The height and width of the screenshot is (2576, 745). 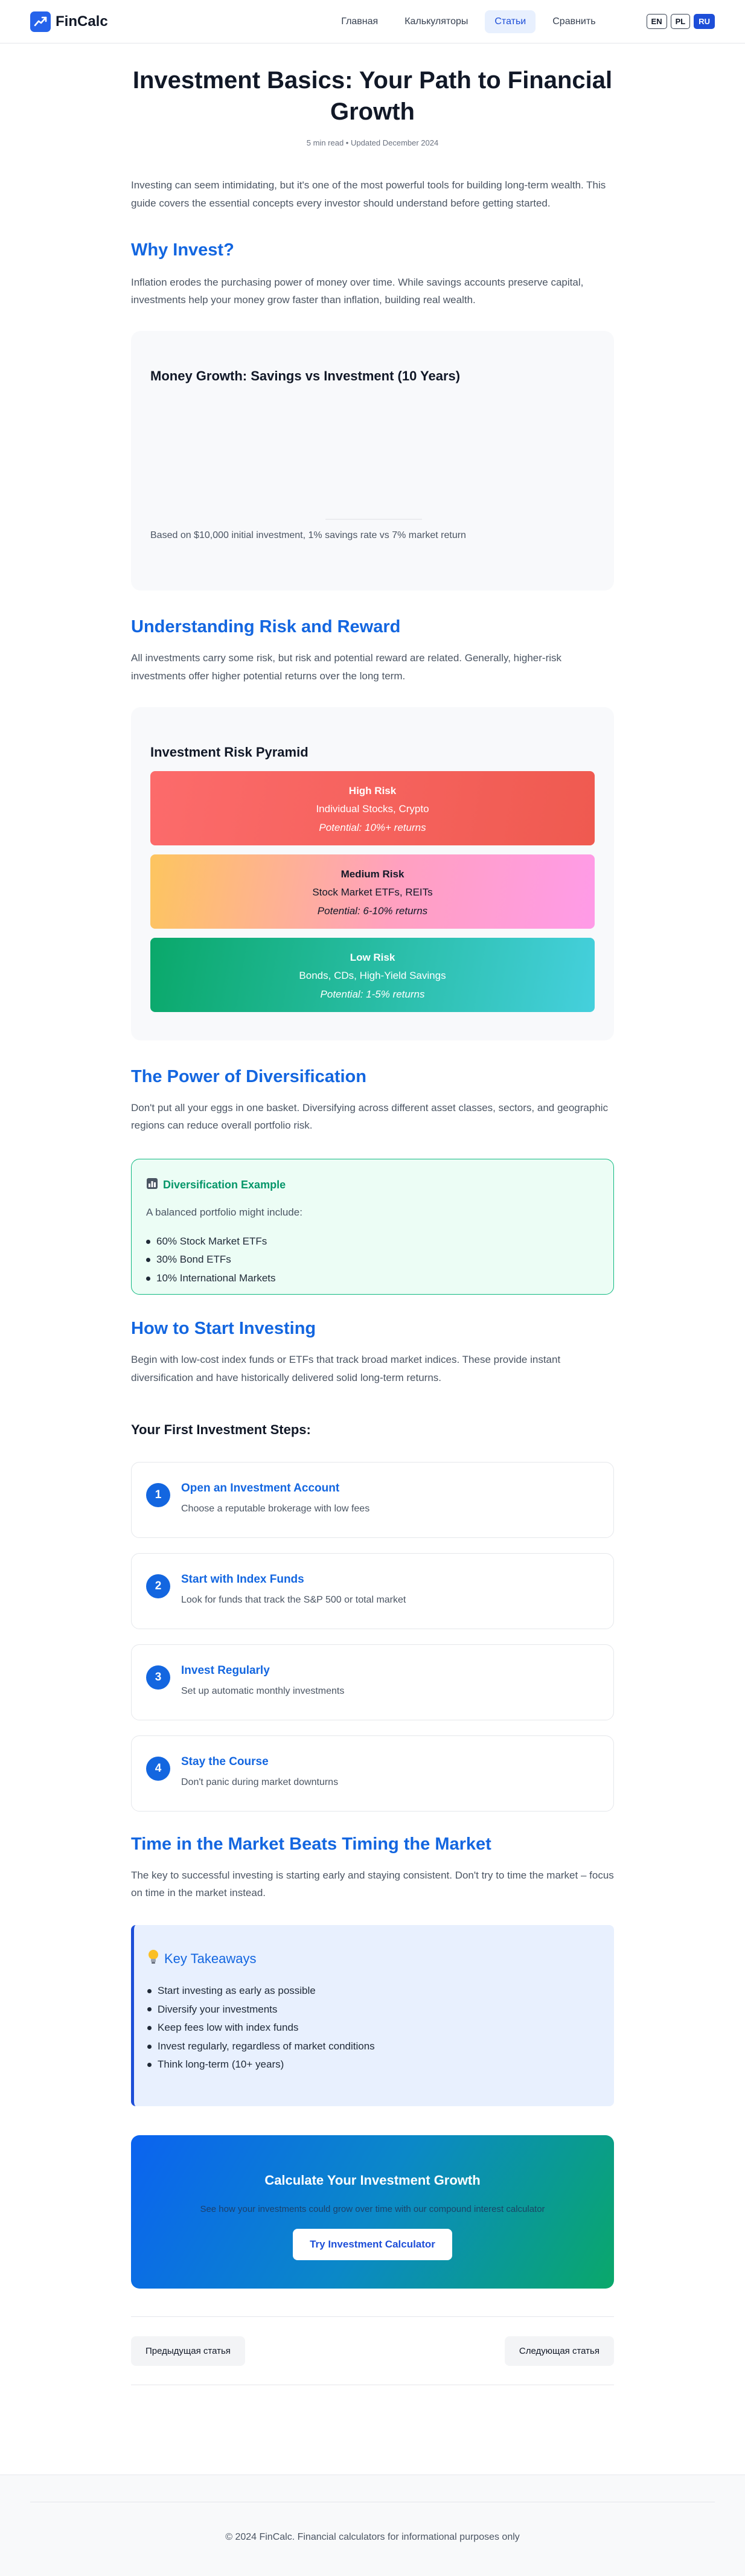 What do you see at coordinates (216, 1278) in the screenshot?
I see `list-item-text: 10% International Markets` at bounding box center [216, 1278].